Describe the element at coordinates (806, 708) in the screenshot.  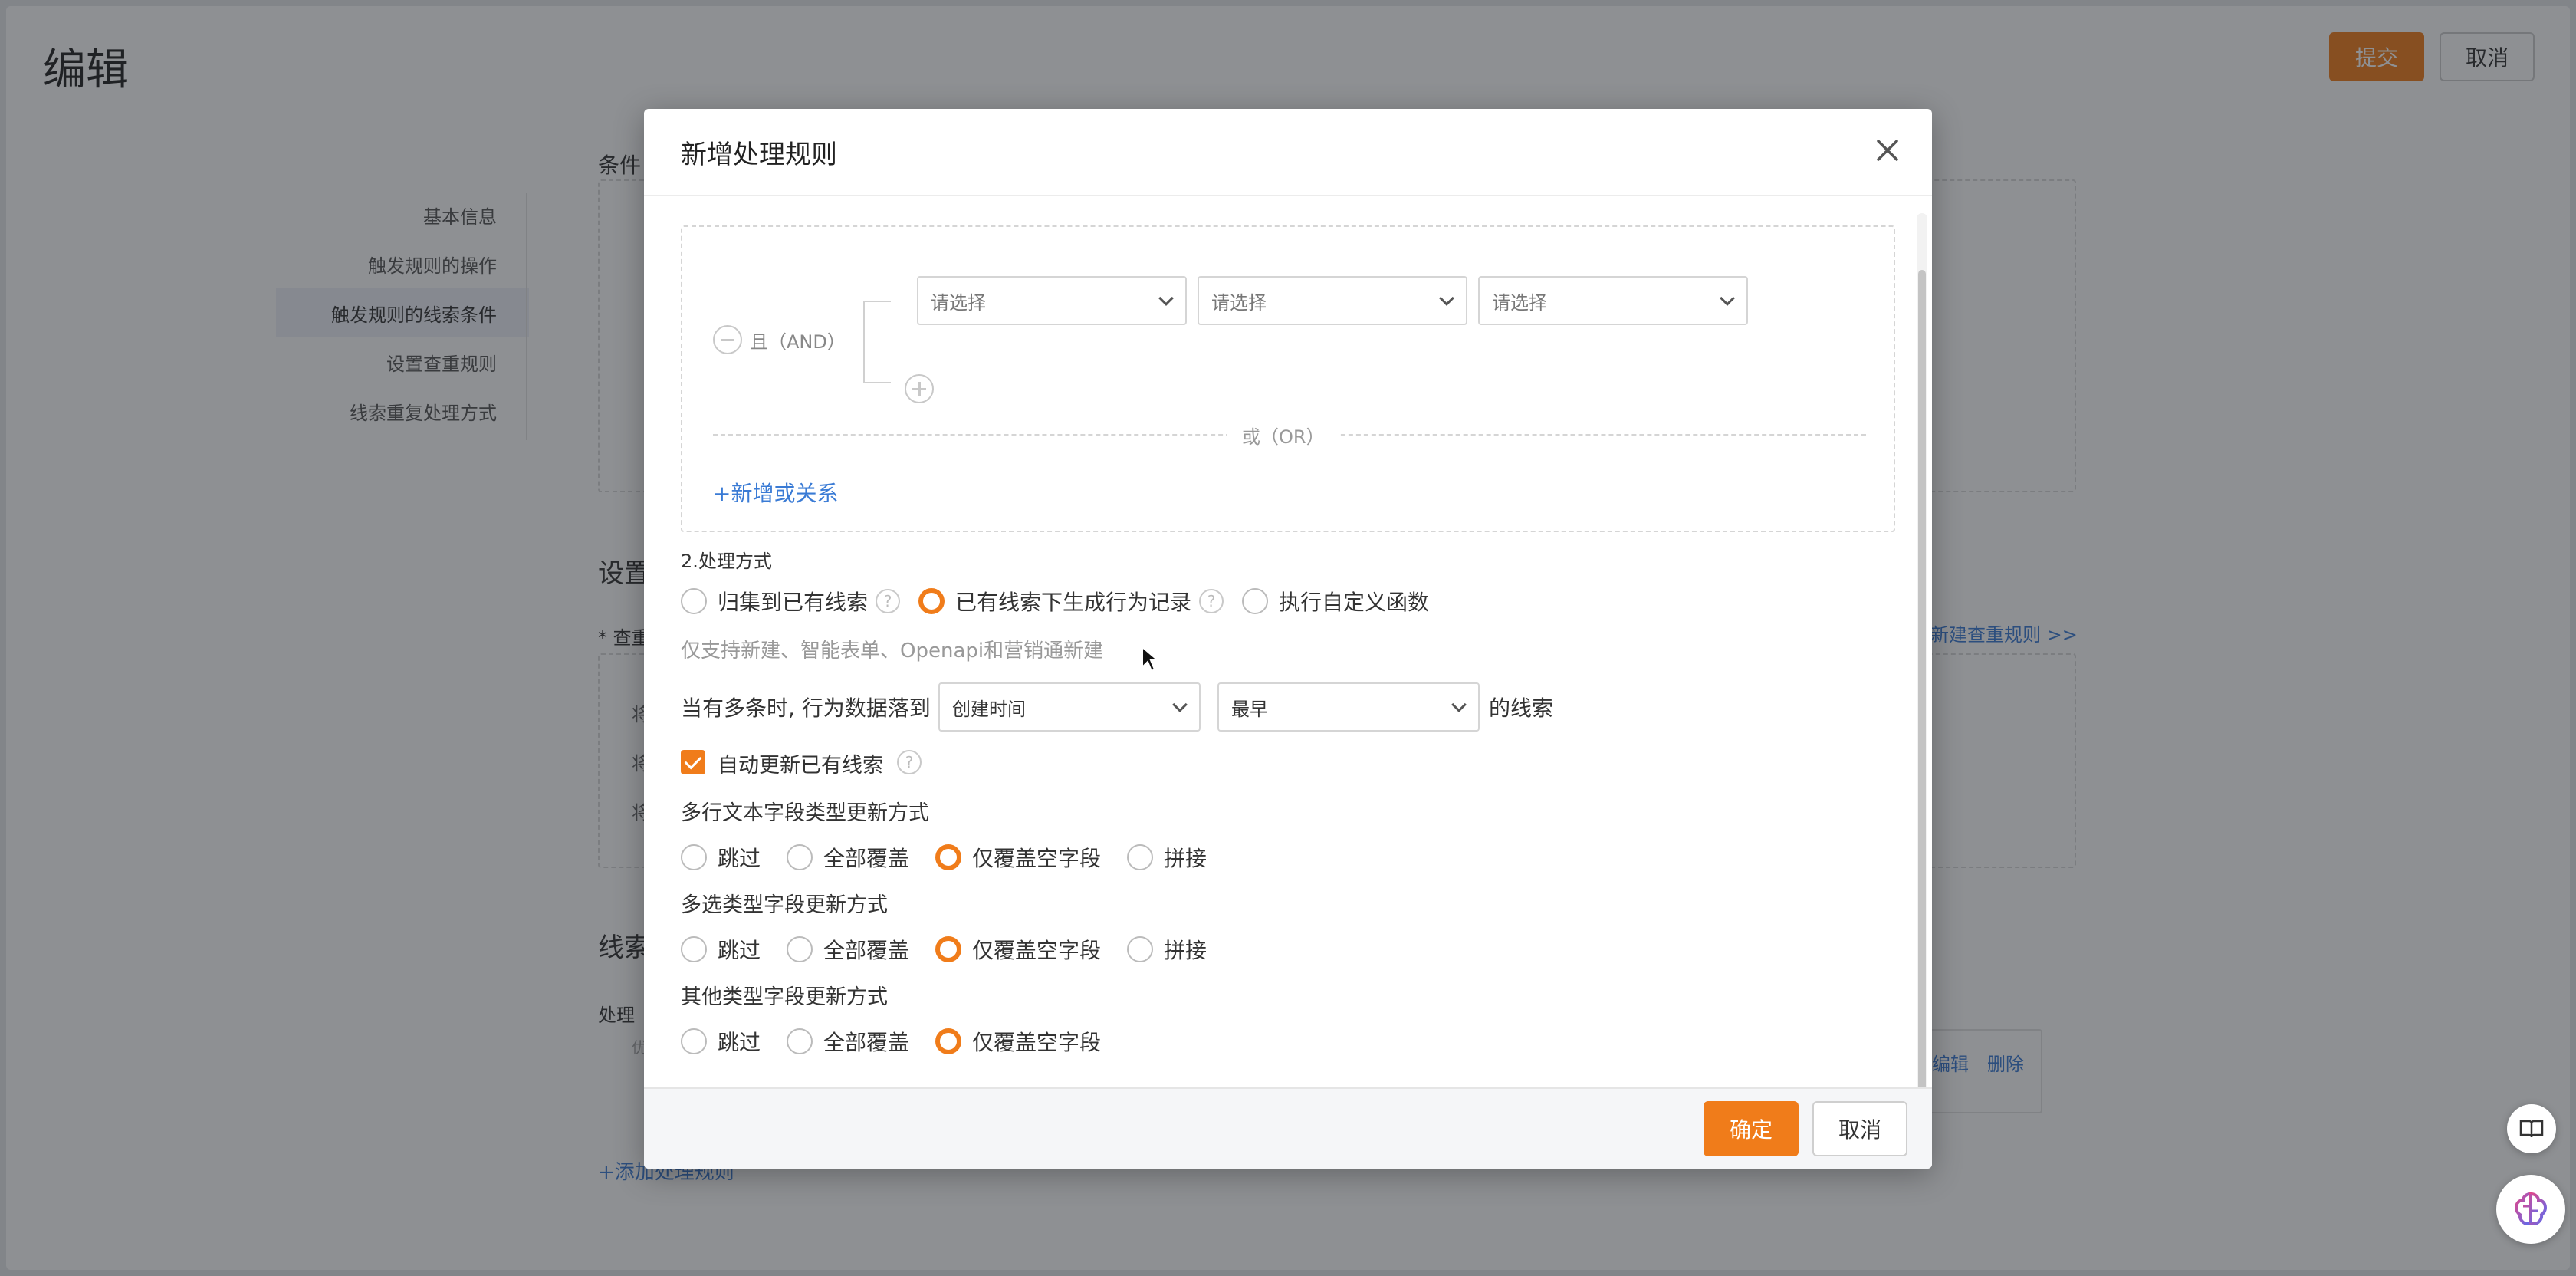
I see `multi-prefix-label: 当有多条时, 行为数据落到` at that location.